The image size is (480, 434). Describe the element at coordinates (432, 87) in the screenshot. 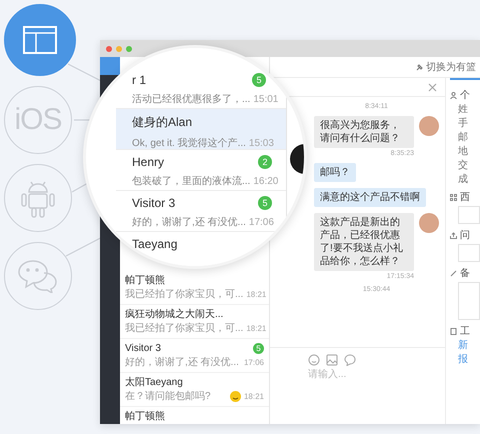

I see `close-icon` at that location.